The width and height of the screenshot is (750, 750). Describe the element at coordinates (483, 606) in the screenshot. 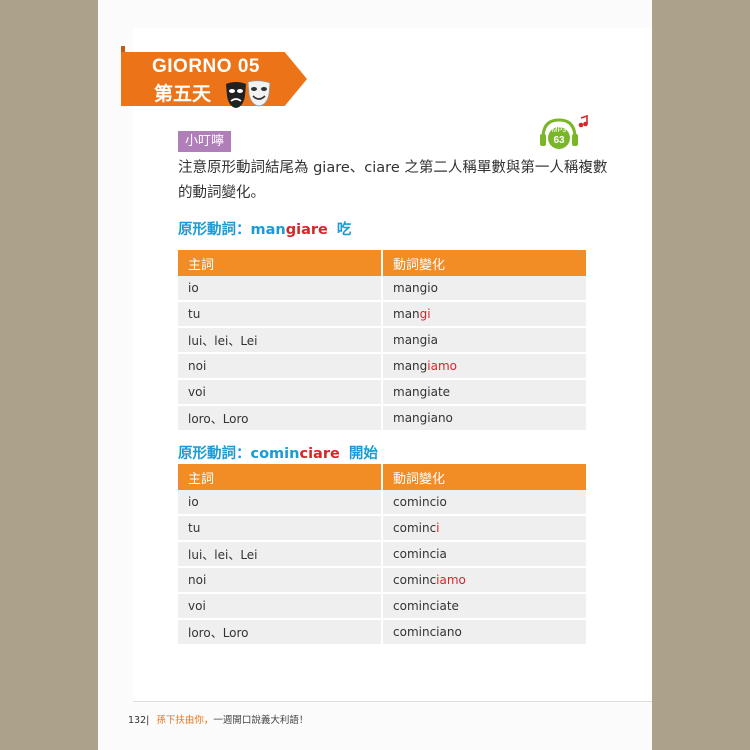

I see `conjugation-cell: cominciate` at that location.